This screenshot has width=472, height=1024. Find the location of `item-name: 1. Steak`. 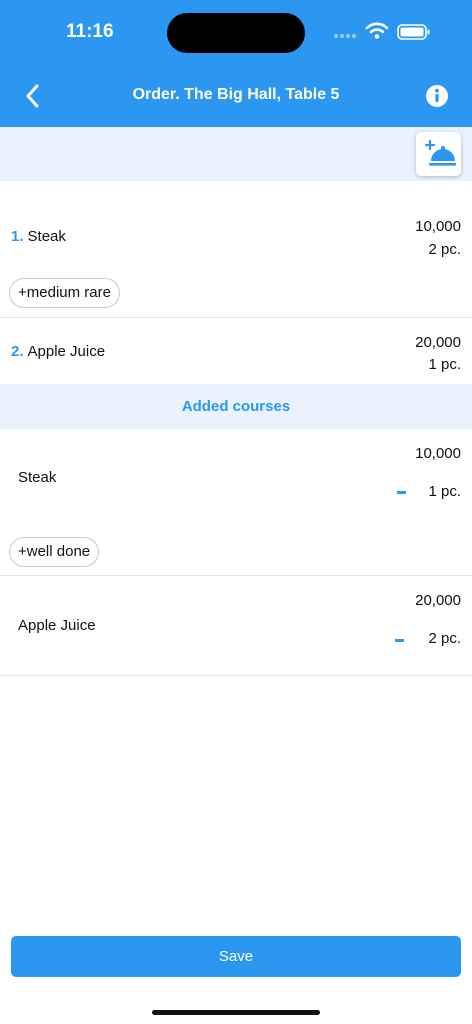

item-name: 1. Steak is located at coordinates (38, 236).